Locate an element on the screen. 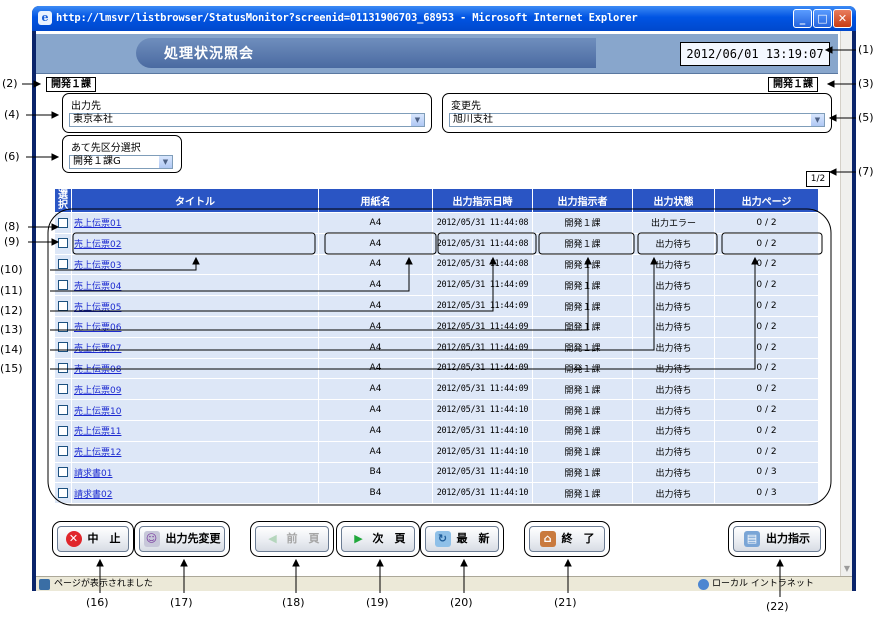 The image size is (888, 623). table-row: 売上伝票07 A4 2012/05/31 11:44:09 開発１課 出力待ち 0 / 2 is located at coordinates (436, 347).